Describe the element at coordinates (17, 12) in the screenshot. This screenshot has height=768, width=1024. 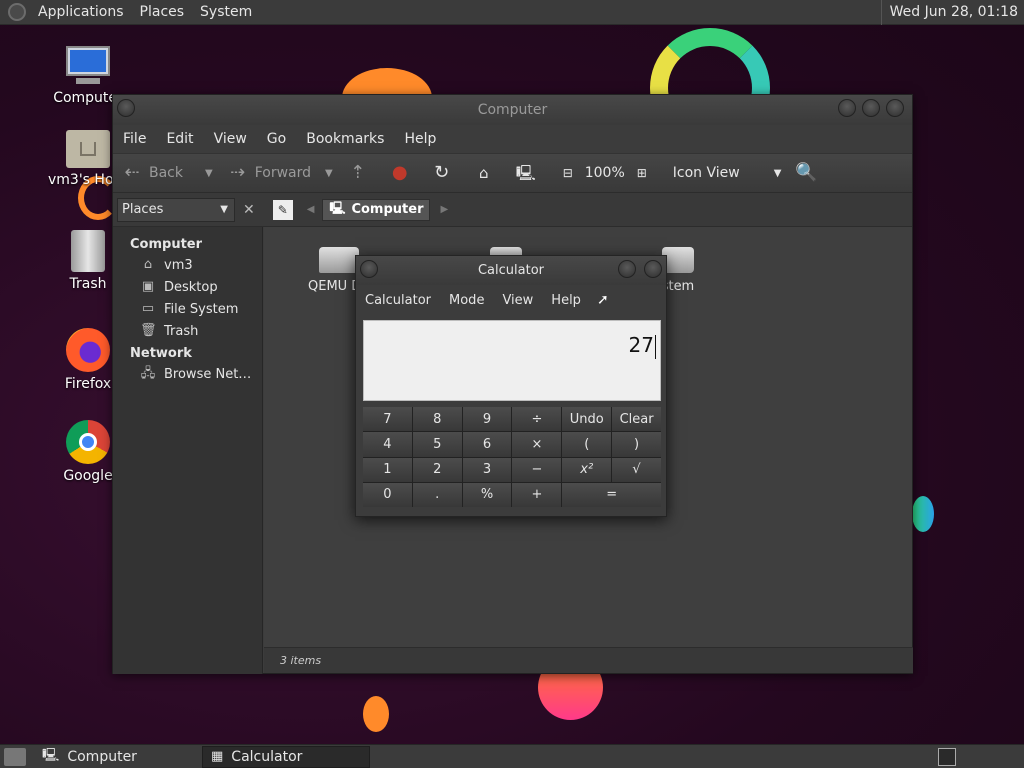
I see `applications-logo-icon` at that location.